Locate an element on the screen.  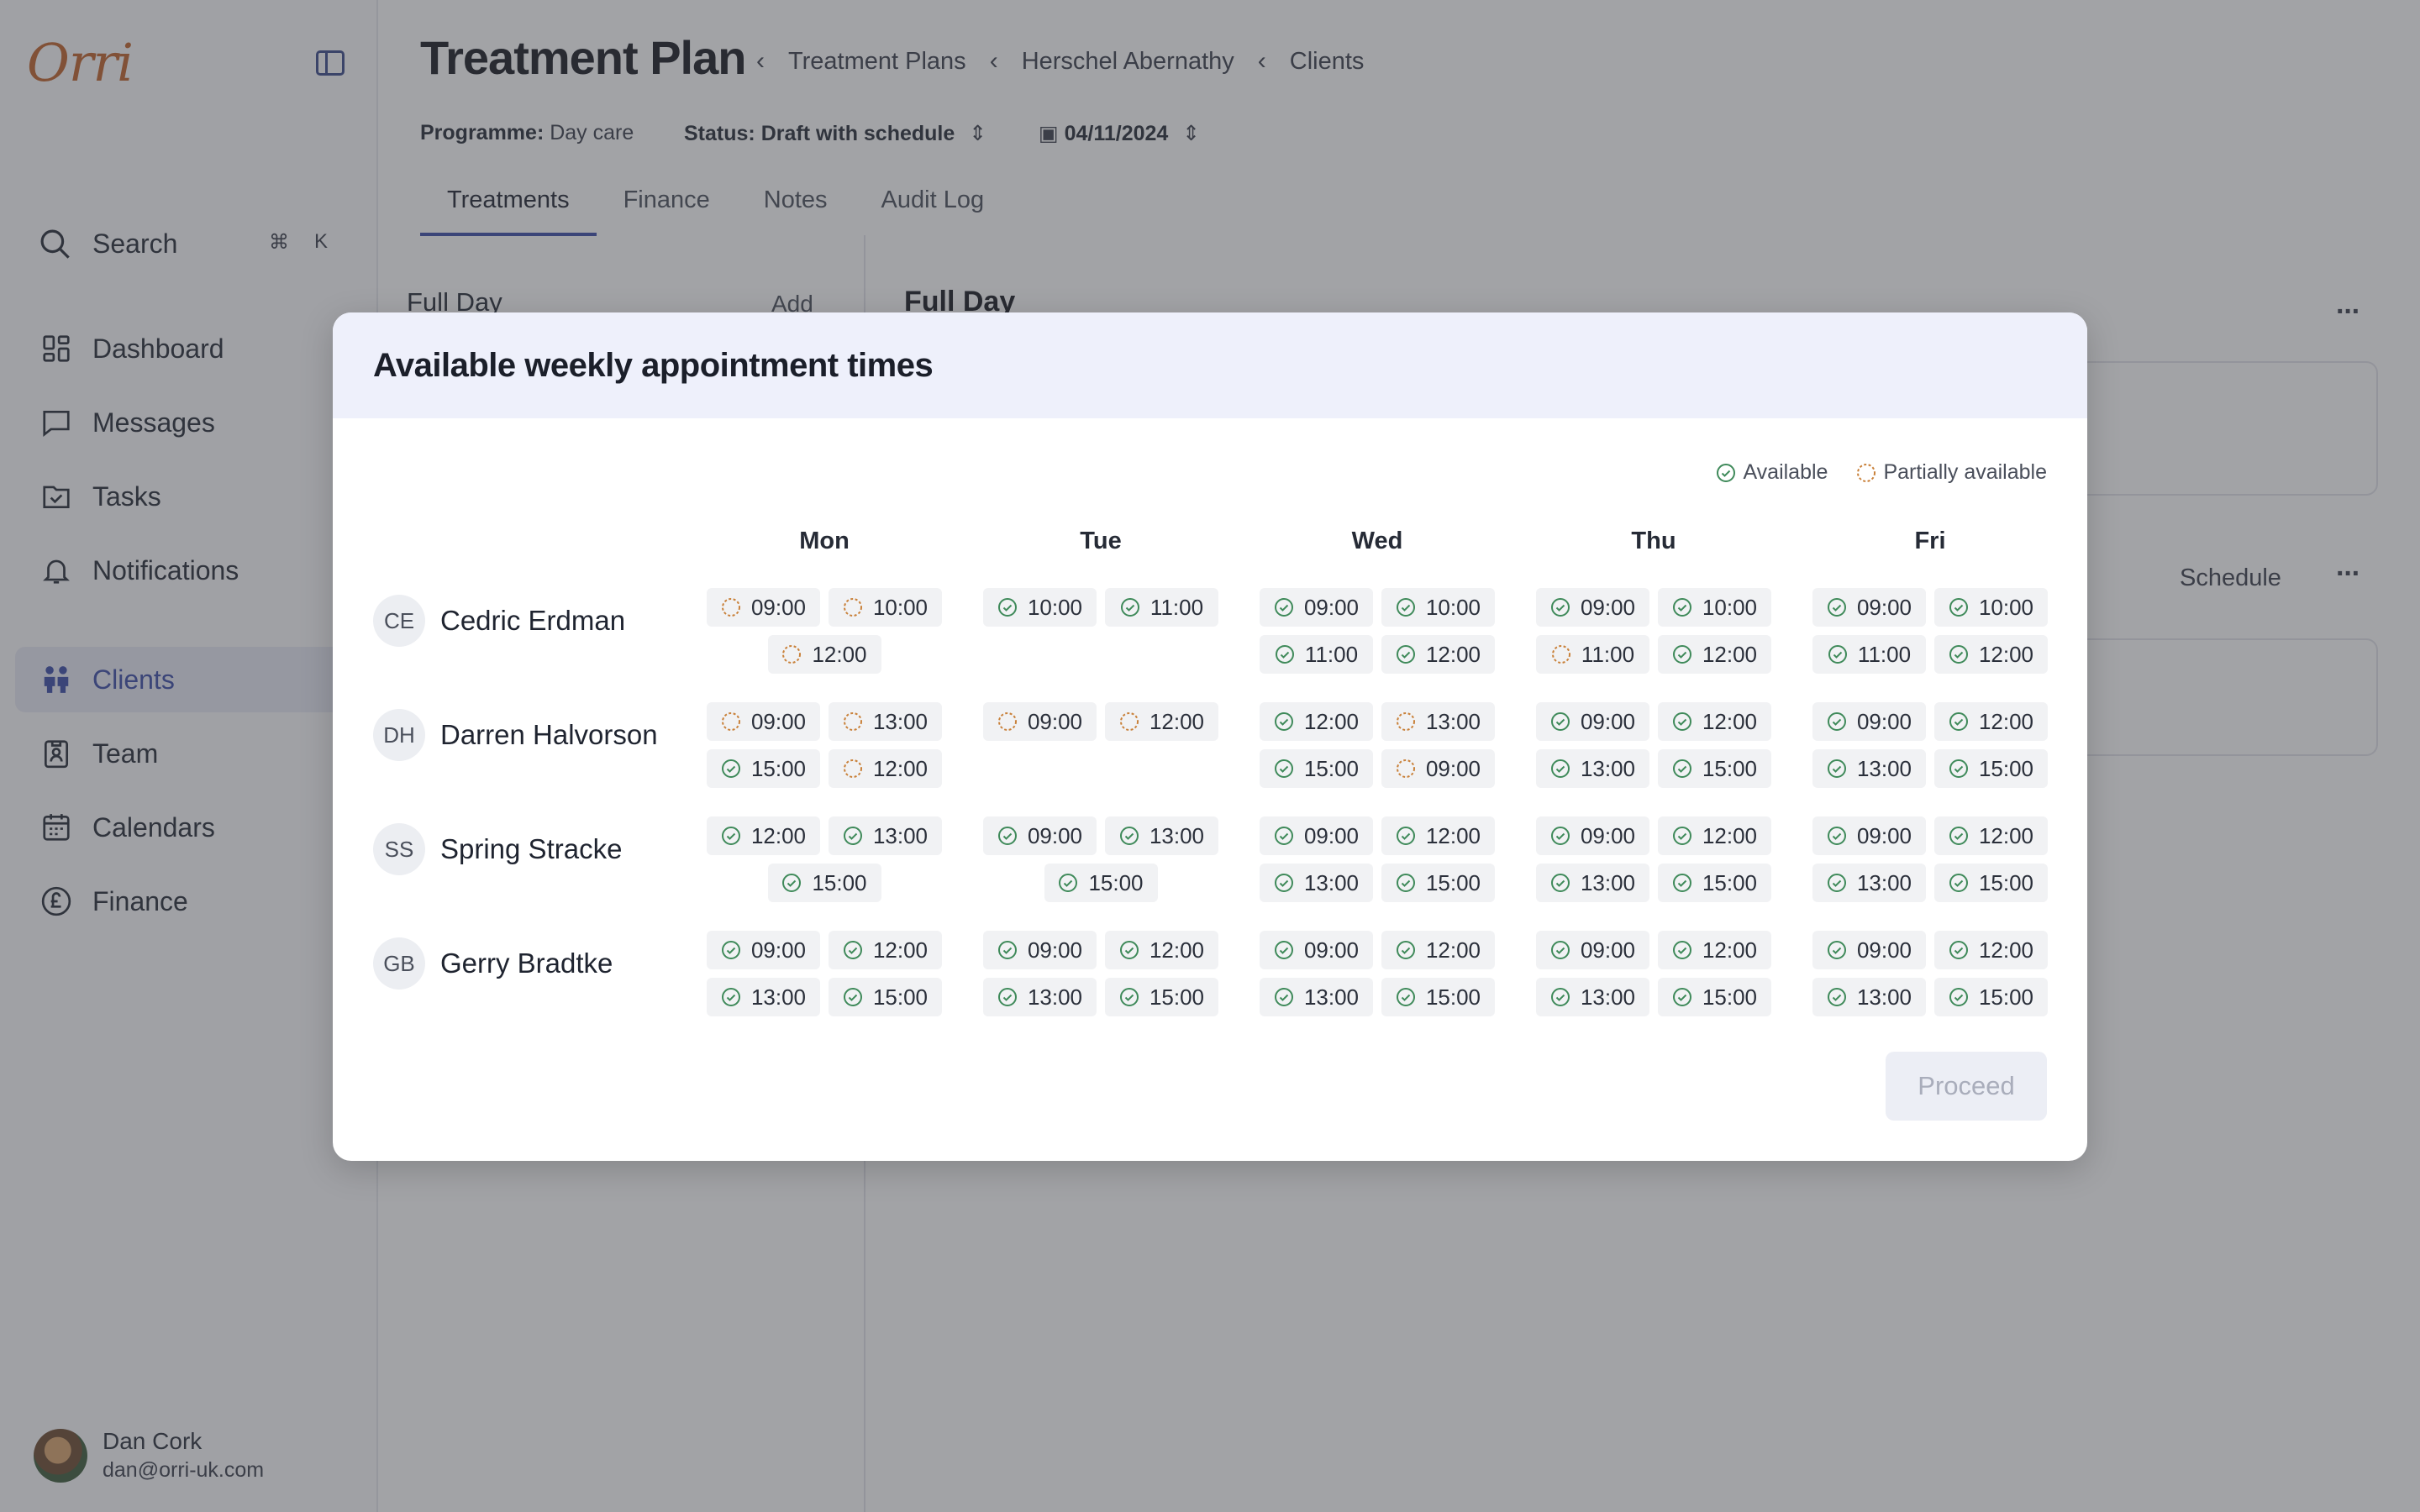
proceed-button: Proceed is located at coordinates (1967, 1086).